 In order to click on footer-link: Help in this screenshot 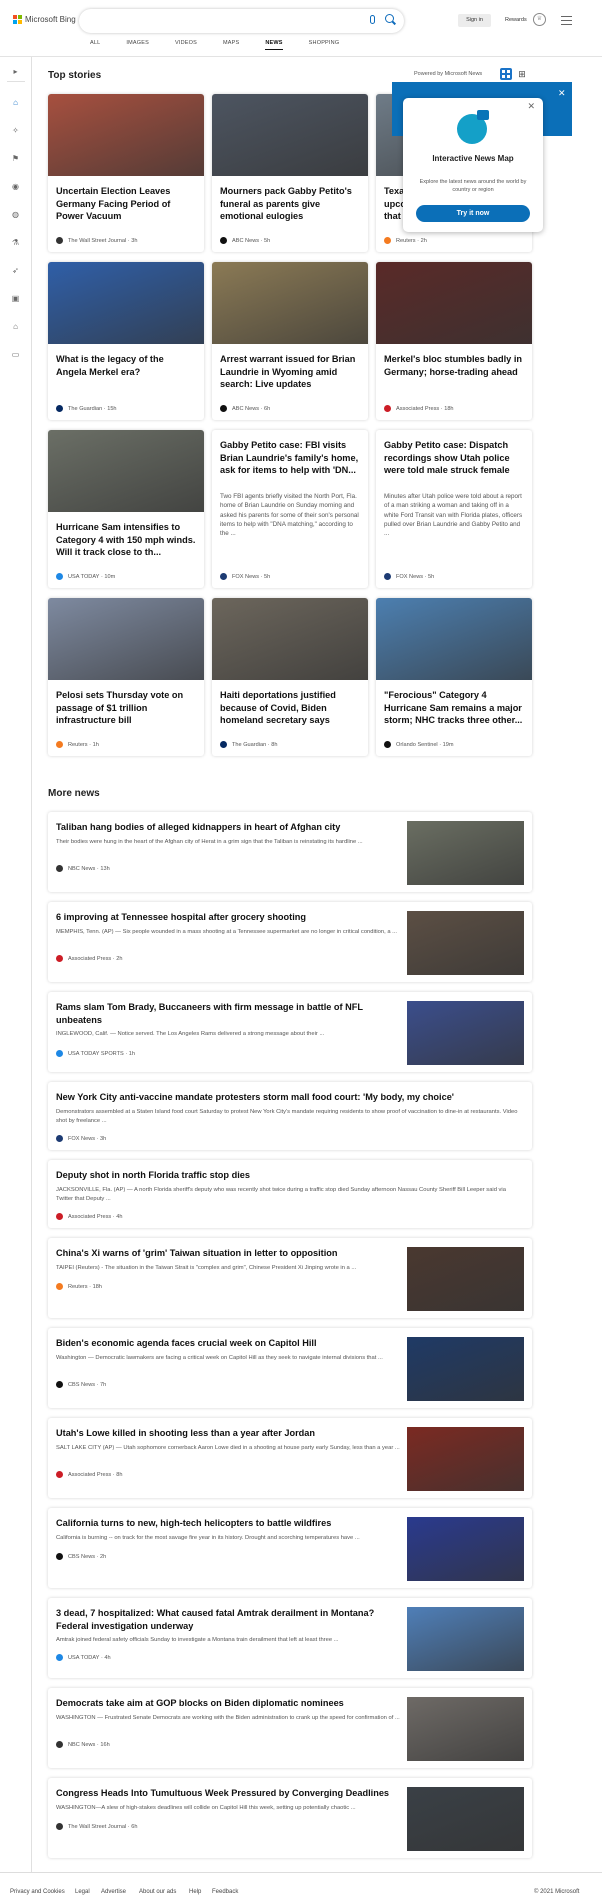, I will do `click(195, 1892)`.